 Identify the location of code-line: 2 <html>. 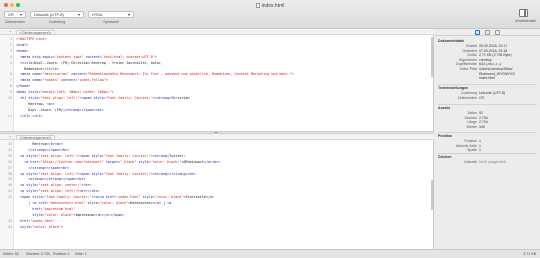
(217, 45).